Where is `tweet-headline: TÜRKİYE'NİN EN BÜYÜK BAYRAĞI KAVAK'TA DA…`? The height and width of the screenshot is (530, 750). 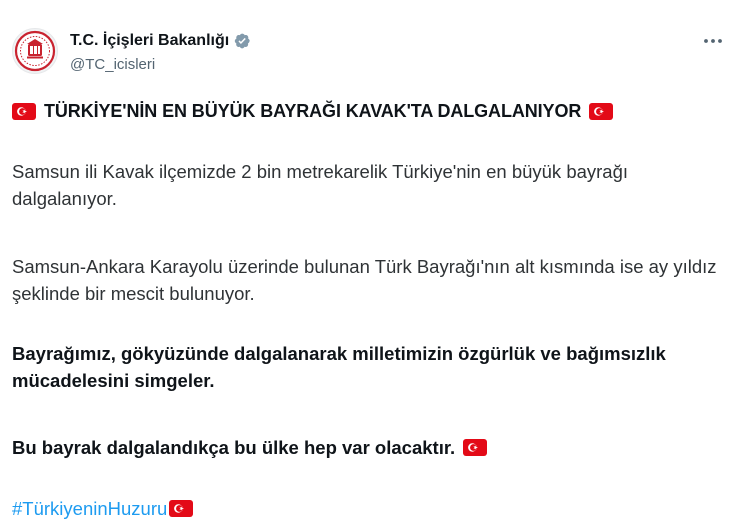 tweet-headline: TÜRKİYE'NİN EN BÜYÜK BAYRAĞI KAVAK'TA DA… is located at coordinates (375, 111).